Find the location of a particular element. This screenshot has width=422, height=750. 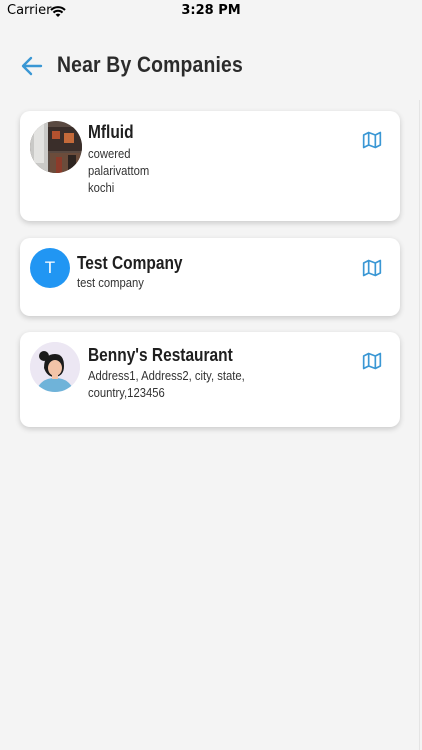

address-line: palarivattom is located at coordinates (119, 171).